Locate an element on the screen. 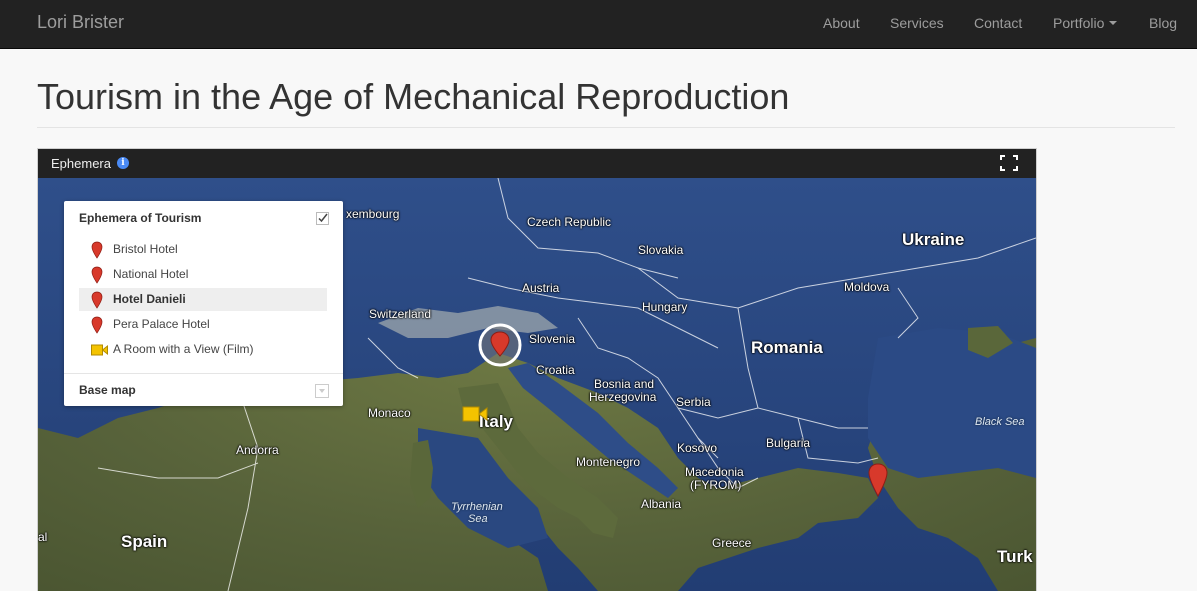  nav-services: Services is located at coordinates (917, 23).